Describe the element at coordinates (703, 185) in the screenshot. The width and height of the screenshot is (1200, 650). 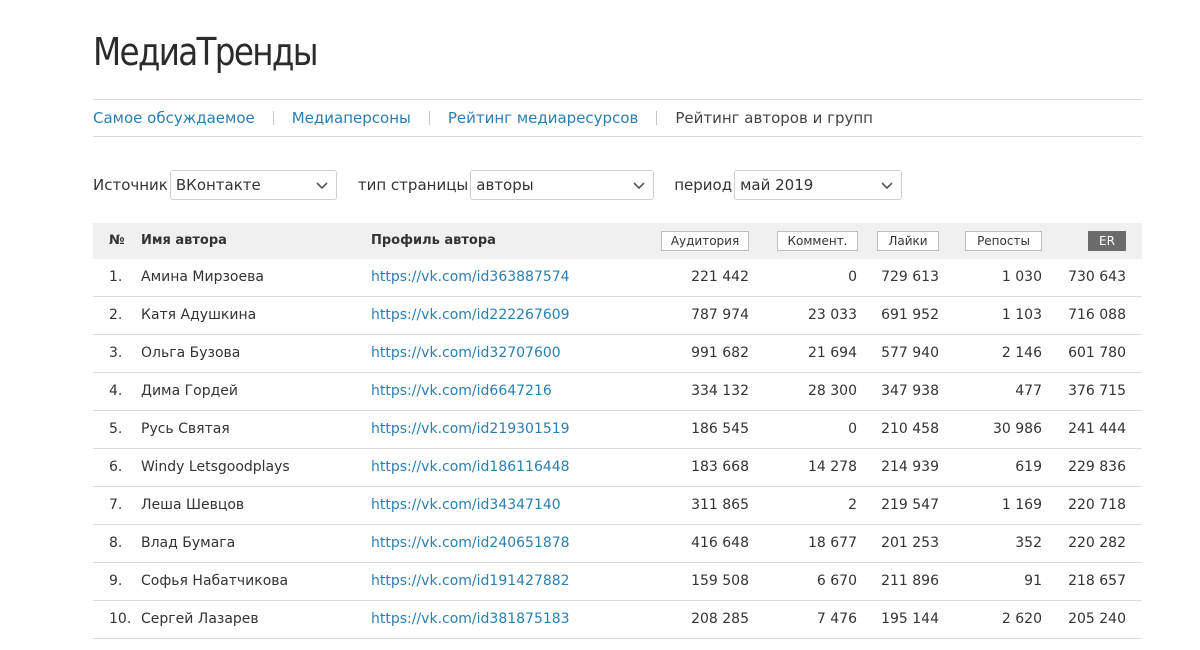
I see `period-label: период` at that location.